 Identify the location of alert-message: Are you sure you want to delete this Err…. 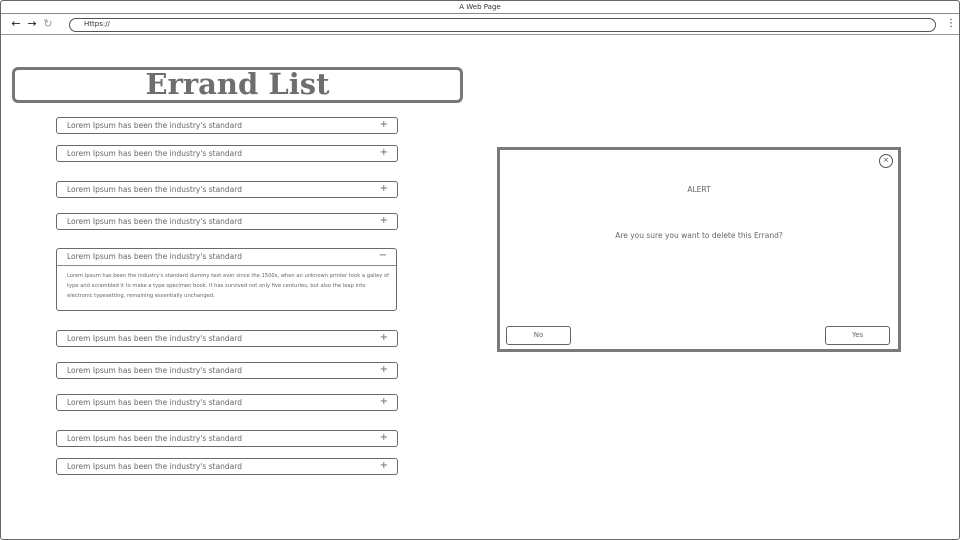
(699, 235).